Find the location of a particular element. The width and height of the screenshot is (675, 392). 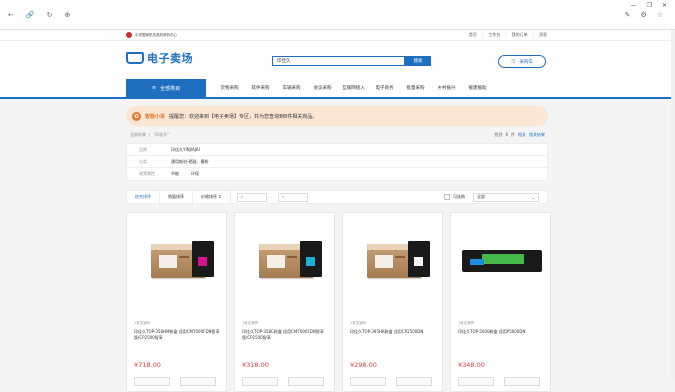

all-categories-button: ≡ 全部类目 is located at coordinates (166, 88).